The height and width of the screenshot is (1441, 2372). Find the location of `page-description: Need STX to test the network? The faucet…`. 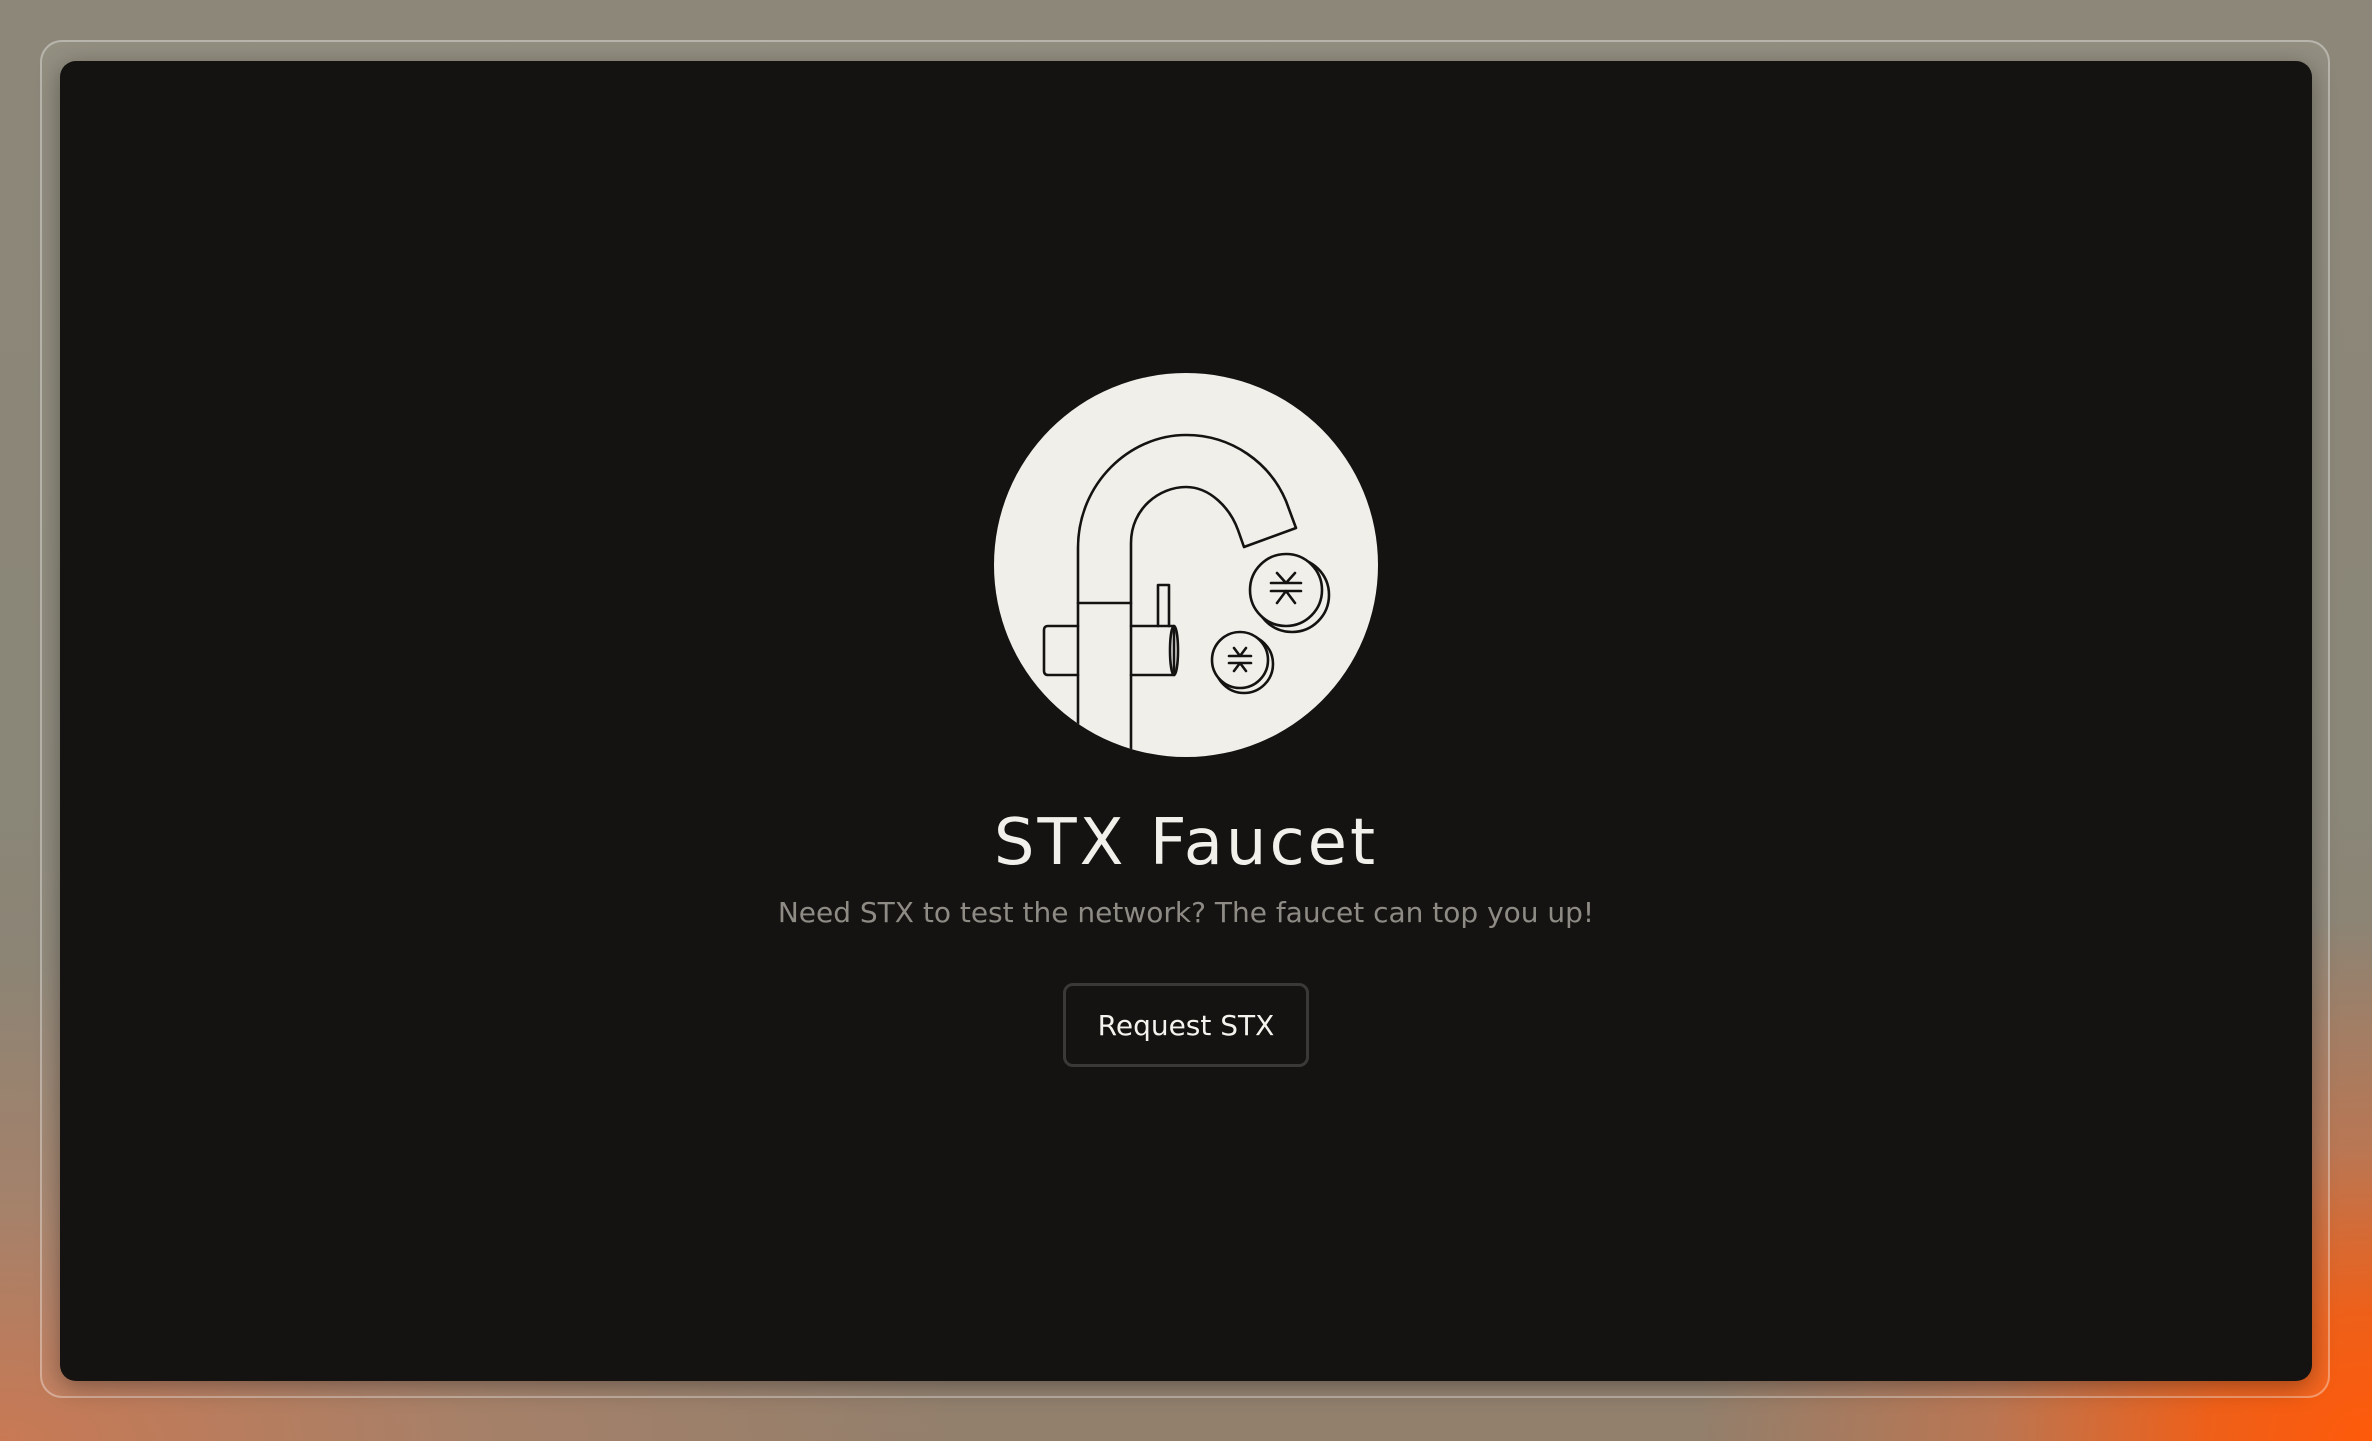

page-description: Need STX to test the network? The faucet… is located at coordinates (1186, 912).